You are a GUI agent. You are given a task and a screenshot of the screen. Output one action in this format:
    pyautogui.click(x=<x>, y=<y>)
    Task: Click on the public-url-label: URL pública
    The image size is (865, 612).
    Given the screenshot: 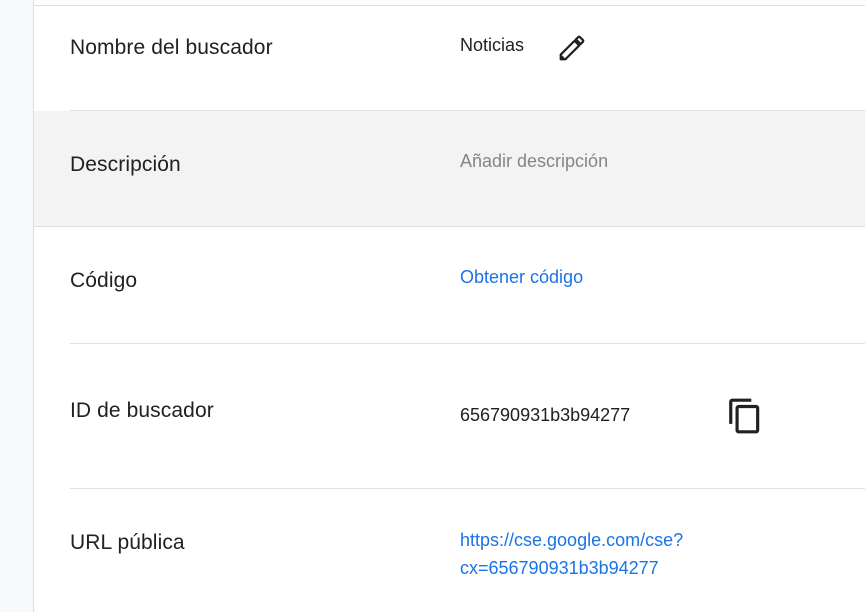 What is the action you would take?
    pyautogui.click(x=127, y=542)
    